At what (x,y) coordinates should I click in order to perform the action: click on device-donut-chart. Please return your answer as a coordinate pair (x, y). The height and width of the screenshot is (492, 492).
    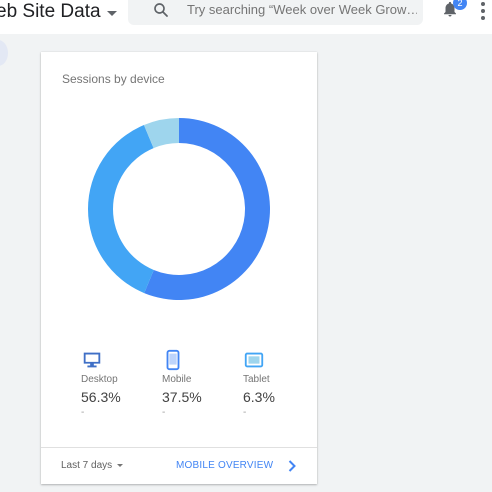
    Looking at the image, I should click on (179, 209).